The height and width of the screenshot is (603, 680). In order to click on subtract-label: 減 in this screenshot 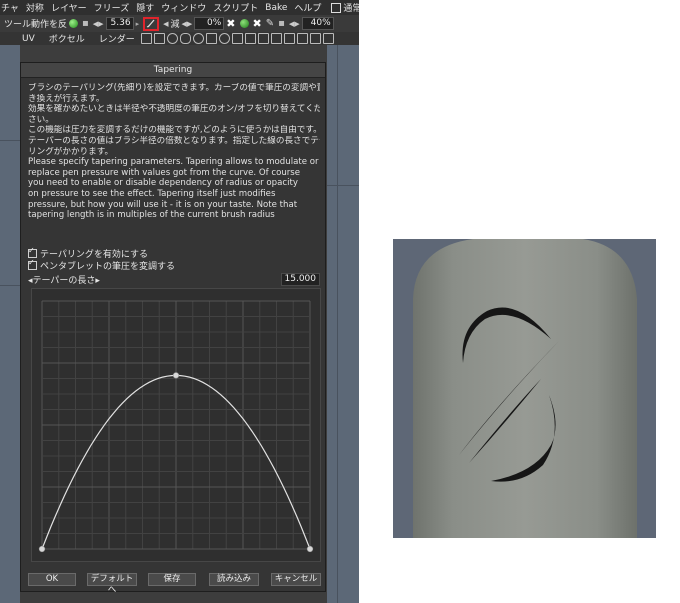, I will do `click(175, 25)`.